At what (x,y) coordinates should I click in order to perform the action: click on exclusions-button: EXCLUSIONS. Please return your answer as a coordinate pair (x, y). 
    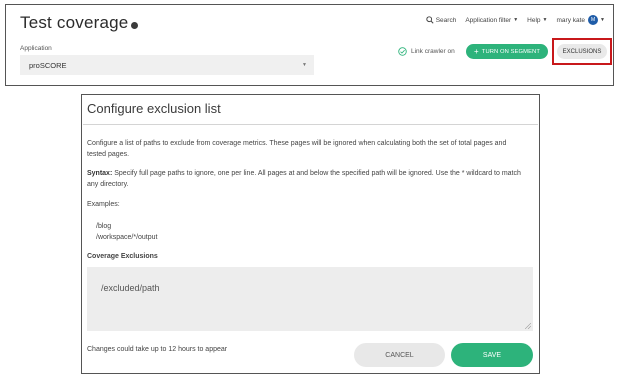
    Looking at the image, I should click on (582, 51).